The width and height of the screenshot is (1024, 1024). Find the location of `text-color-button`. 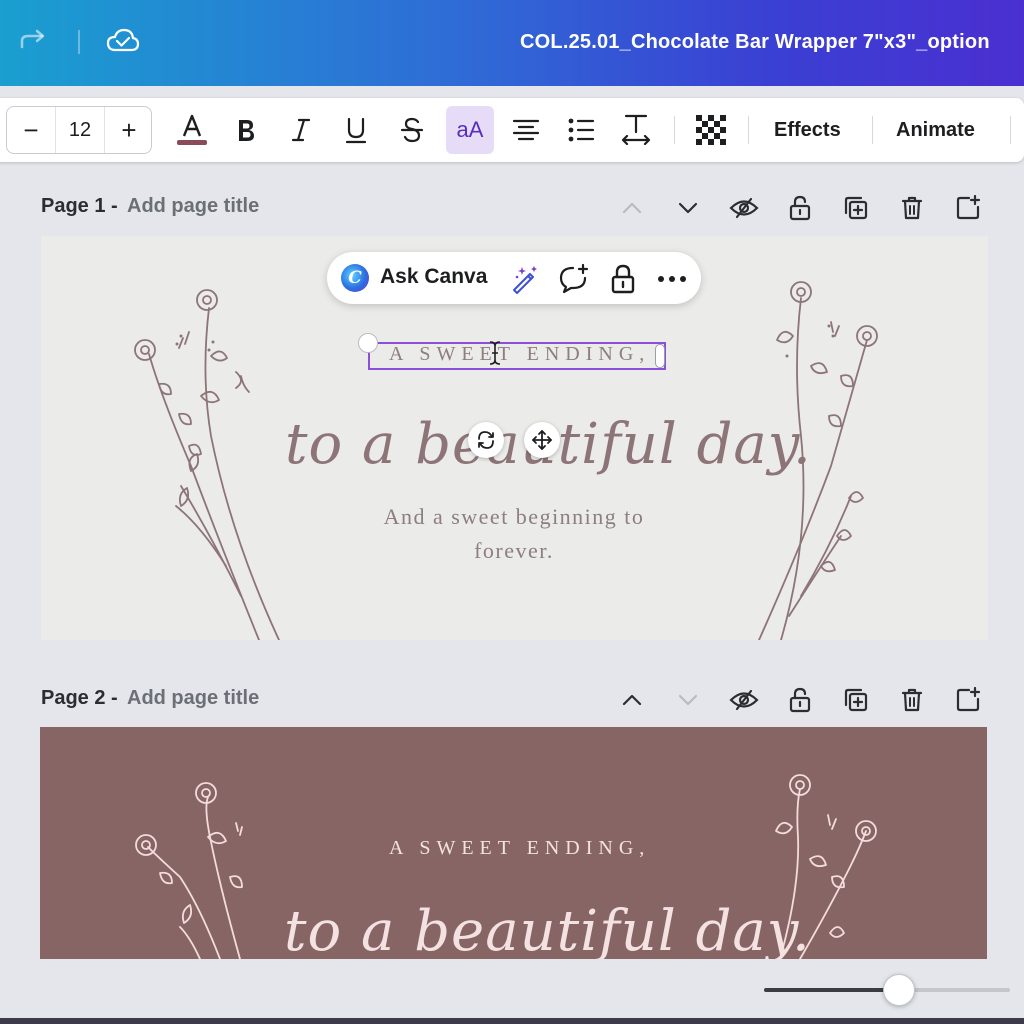

text-color-button is located at coordinates (192, 130).